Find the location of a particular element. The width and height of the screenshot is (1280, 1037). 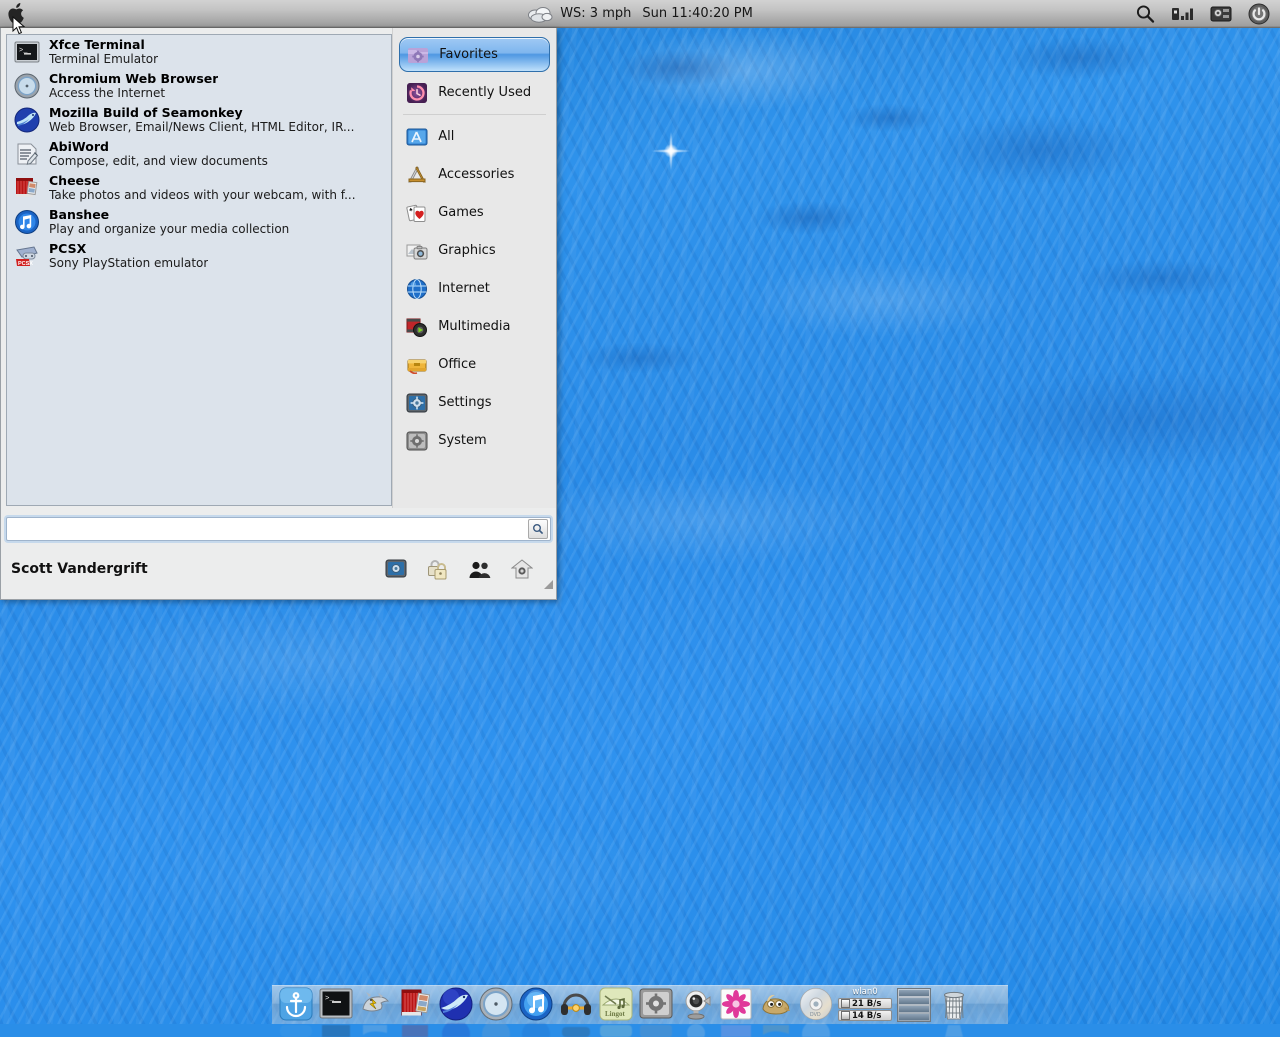

mouse-cursor-icon is located at coordinates (19, 25).